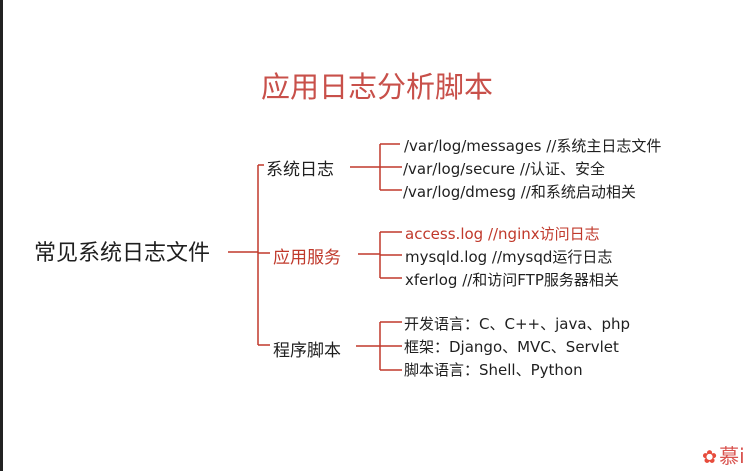  I want to click on branch-label-app-services: 应用服务, so click(307, 258).